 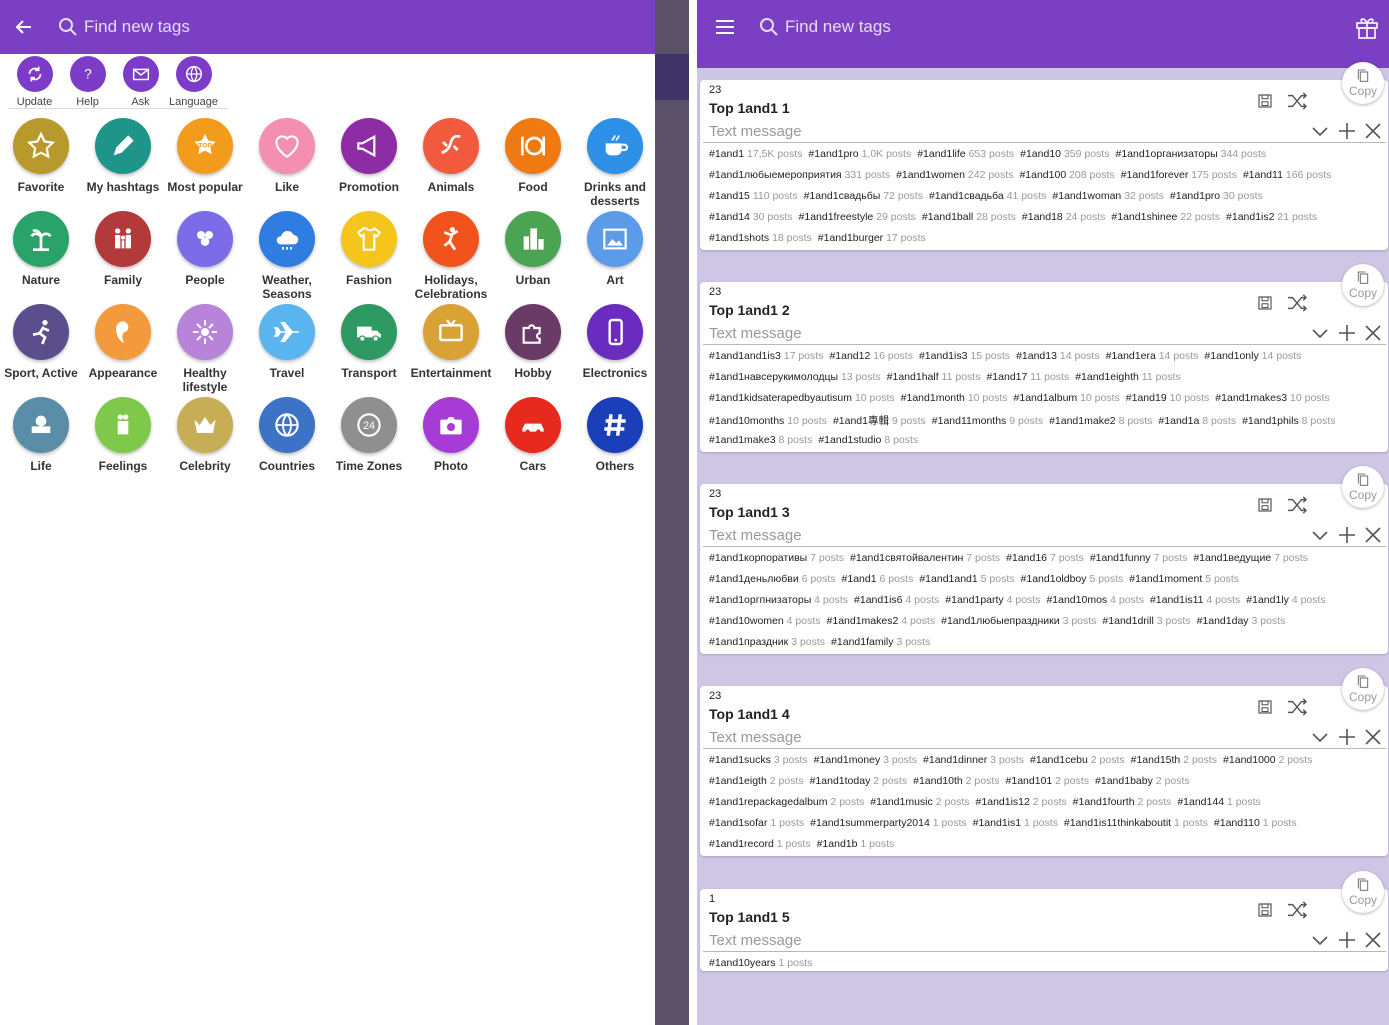 I want to click on category-photo: Photo, so click(x=451, y=443).